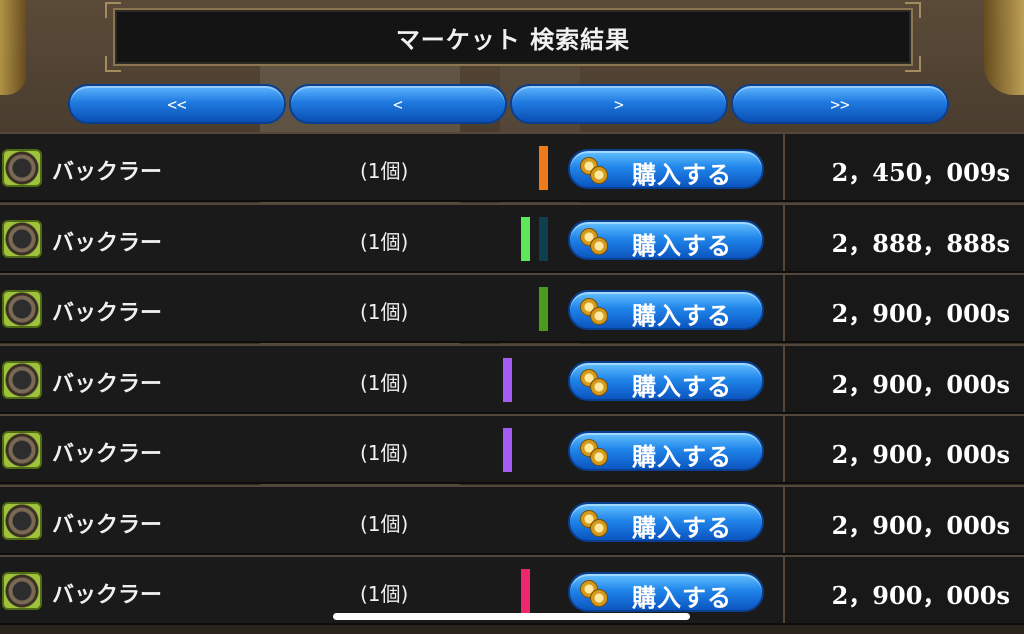 This screenshot has width=1024, height=634. What do you see at coordinates (840, 104) in the screenshot?
I see `last-page-button: >>` at bounding box center [840, 104].